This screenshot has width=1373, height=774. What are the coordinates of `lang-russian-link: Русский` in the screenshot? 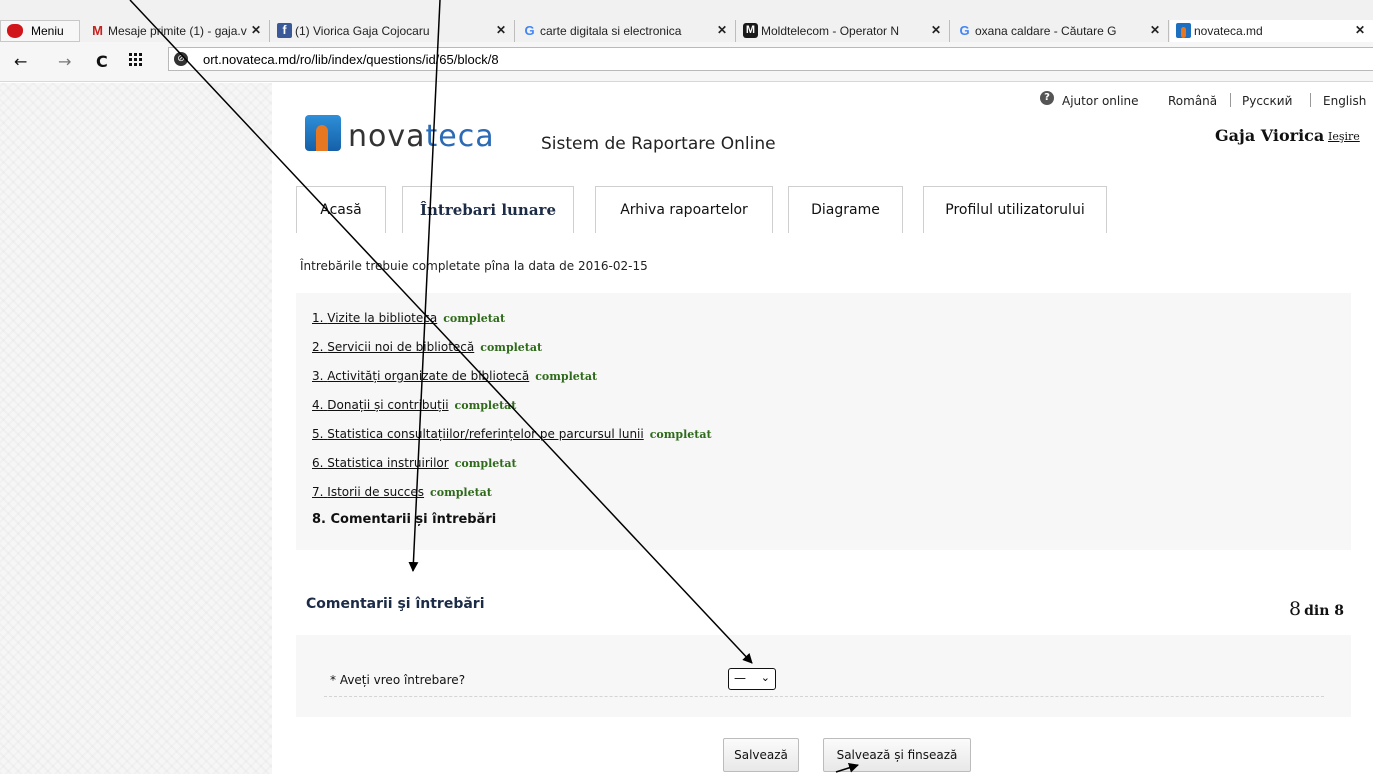 It's located at (1267, 101).